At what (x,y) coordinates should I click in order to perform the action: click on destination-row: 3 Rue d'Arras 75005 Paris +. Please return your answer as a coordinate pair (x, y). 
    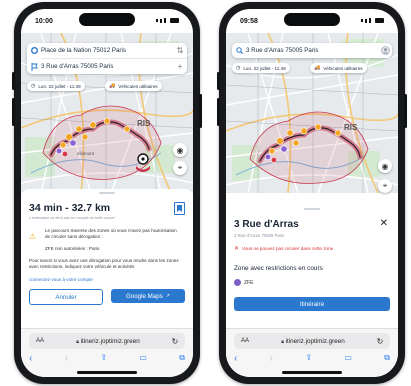
    Looking at the image, I should click on (107, 66).